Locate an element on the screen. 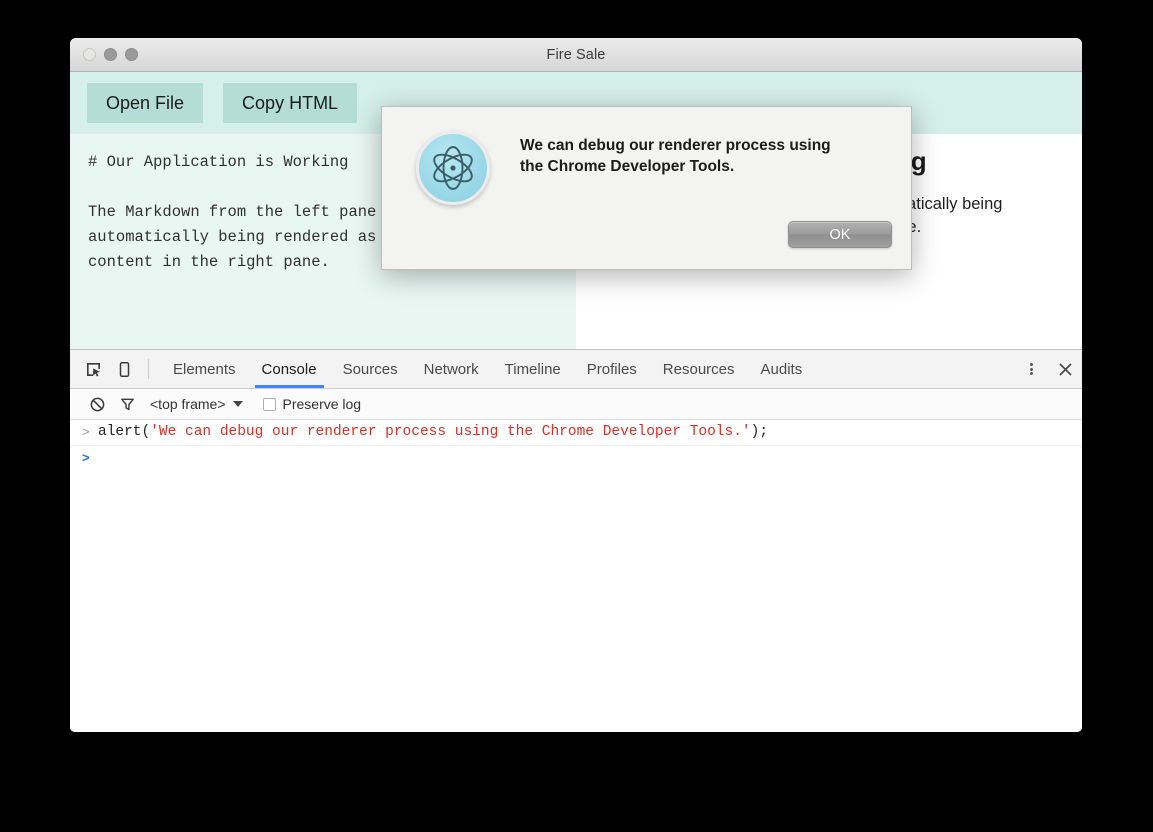  console-entry-prompt: > is located at coordinates (86, 431).